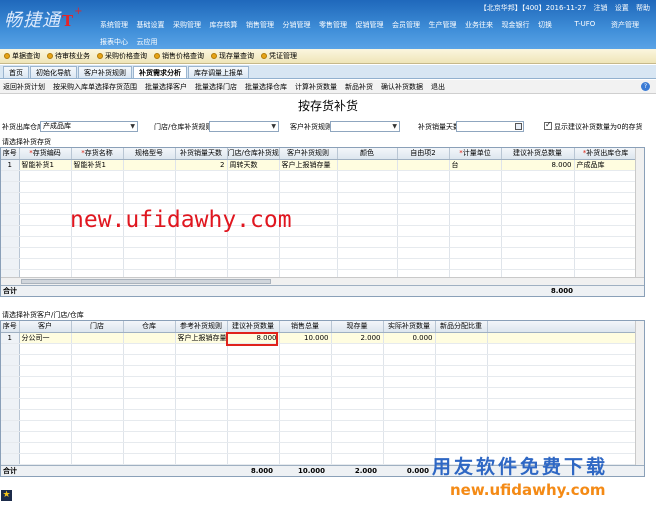  Describe the element at coordinates (357, 327) in the screenshot. I see `column-header: 现存量` at that location.